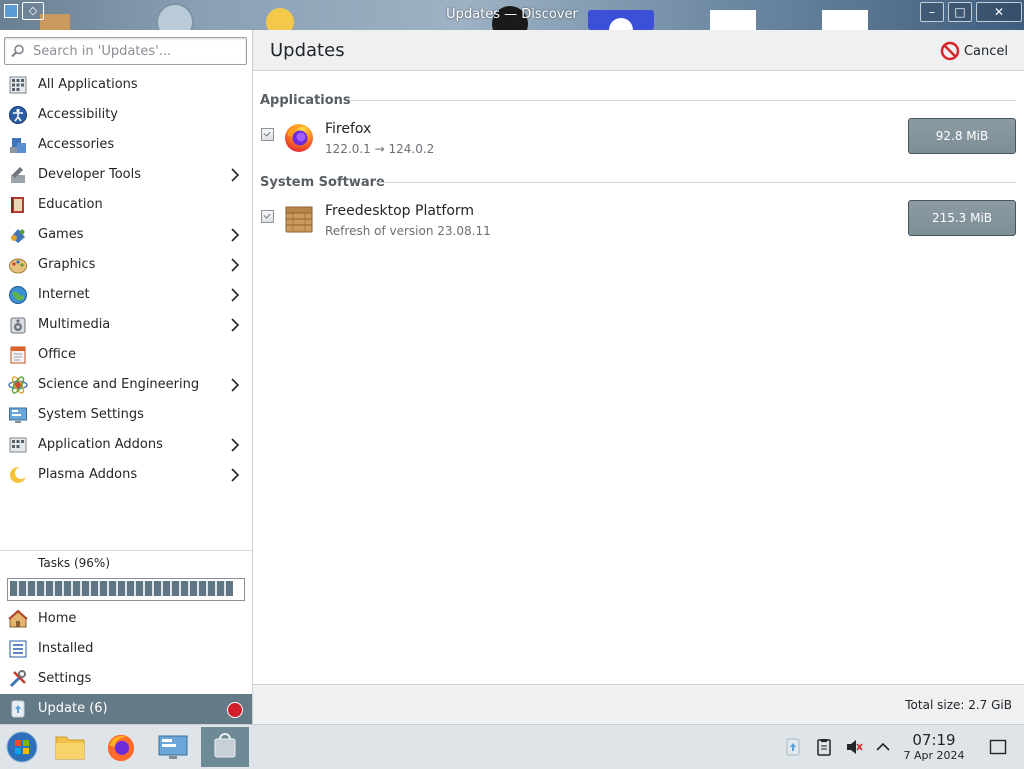 Image resolution: width=1024 pixels, height=769 pixels. Describe the element at coordinates (126, 205) in the screenshot. I see `sidebar-item-education: Education` at that location.